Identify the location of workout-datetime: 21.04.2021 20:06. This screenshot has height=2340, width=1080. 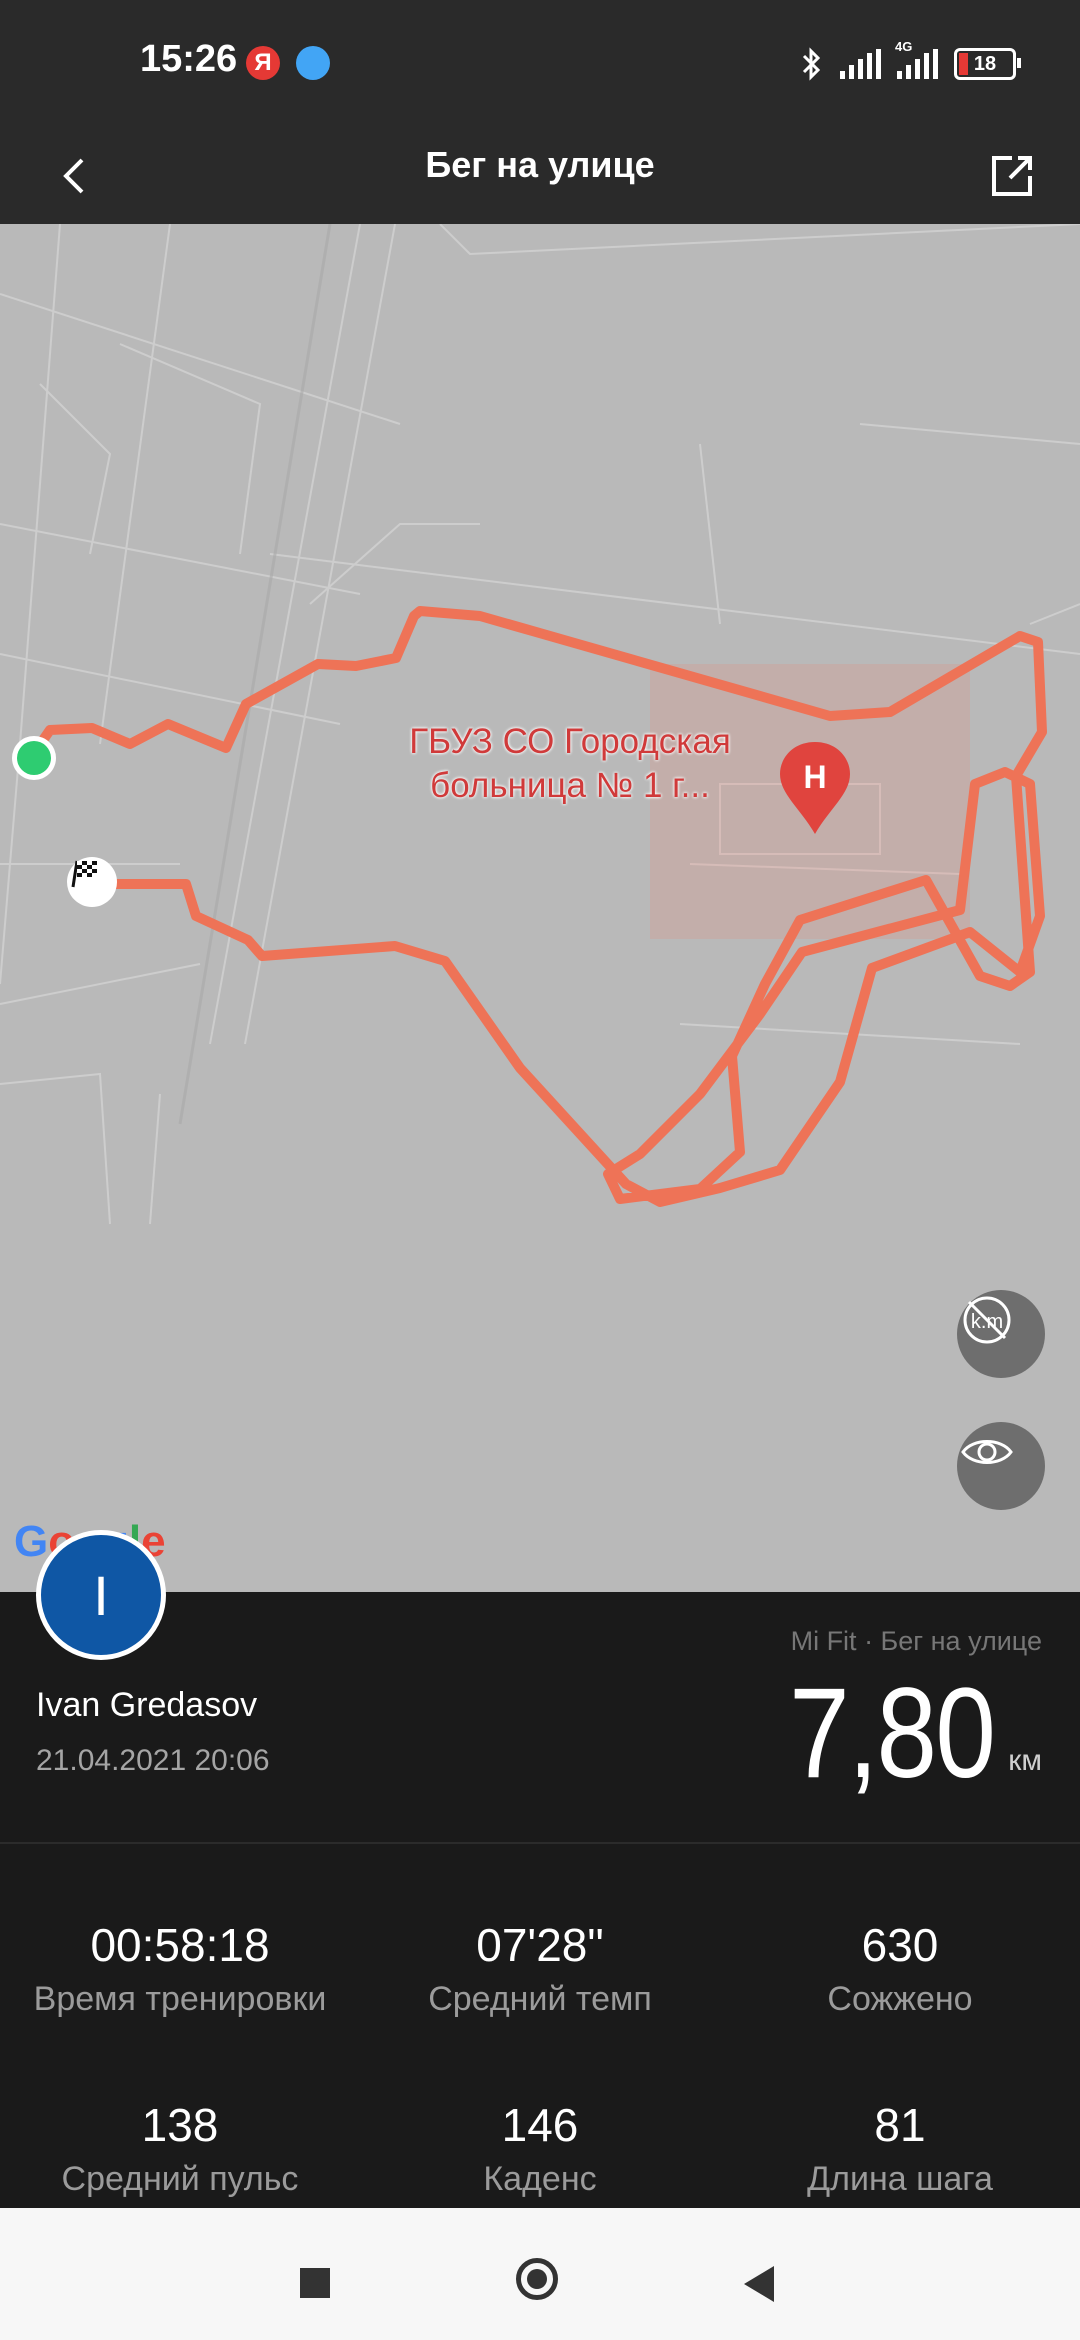
(153, 1760).